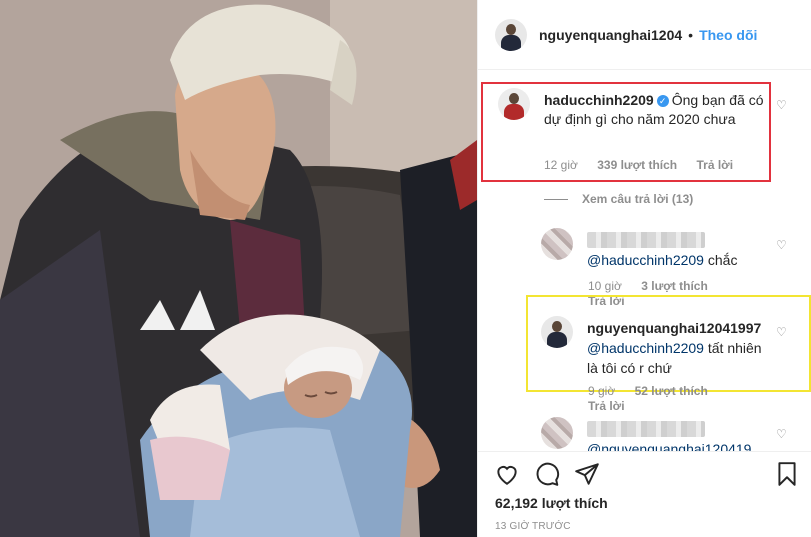  I want to click on post-header: nguyenquanghai1204 • Theo dõi, so click(644, 35).